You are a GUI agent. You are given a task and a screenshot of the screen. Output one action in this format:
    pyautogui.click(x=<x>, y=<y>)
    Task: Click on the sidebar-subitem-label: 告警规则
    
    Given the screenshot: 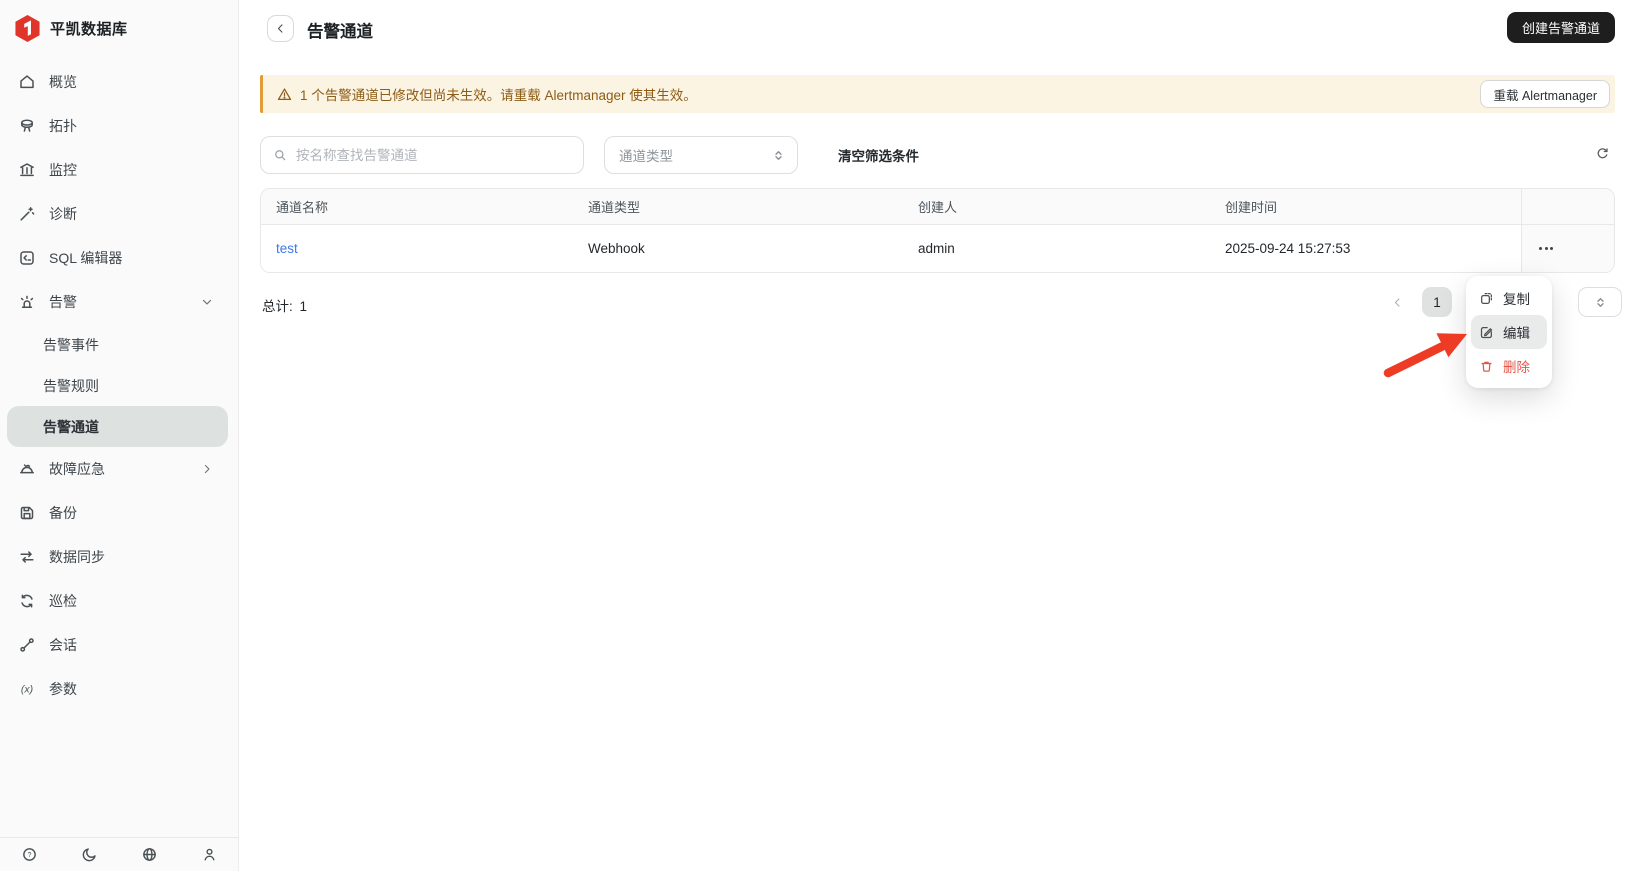 What is the action you would take?
    pyautogui.click(x=71, y=385)
    